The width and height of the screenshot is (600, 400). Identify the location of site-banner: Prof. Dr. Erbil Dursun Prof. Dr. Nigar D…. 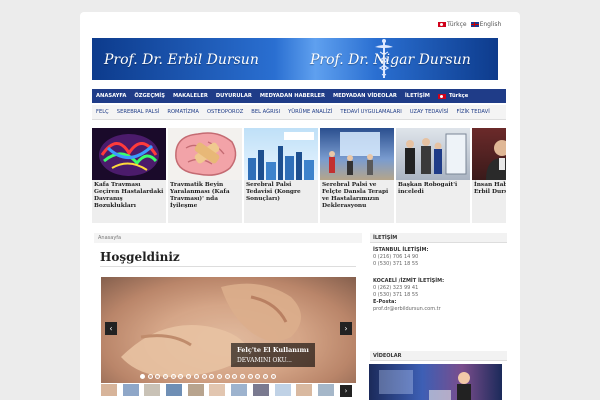
(295, 59).